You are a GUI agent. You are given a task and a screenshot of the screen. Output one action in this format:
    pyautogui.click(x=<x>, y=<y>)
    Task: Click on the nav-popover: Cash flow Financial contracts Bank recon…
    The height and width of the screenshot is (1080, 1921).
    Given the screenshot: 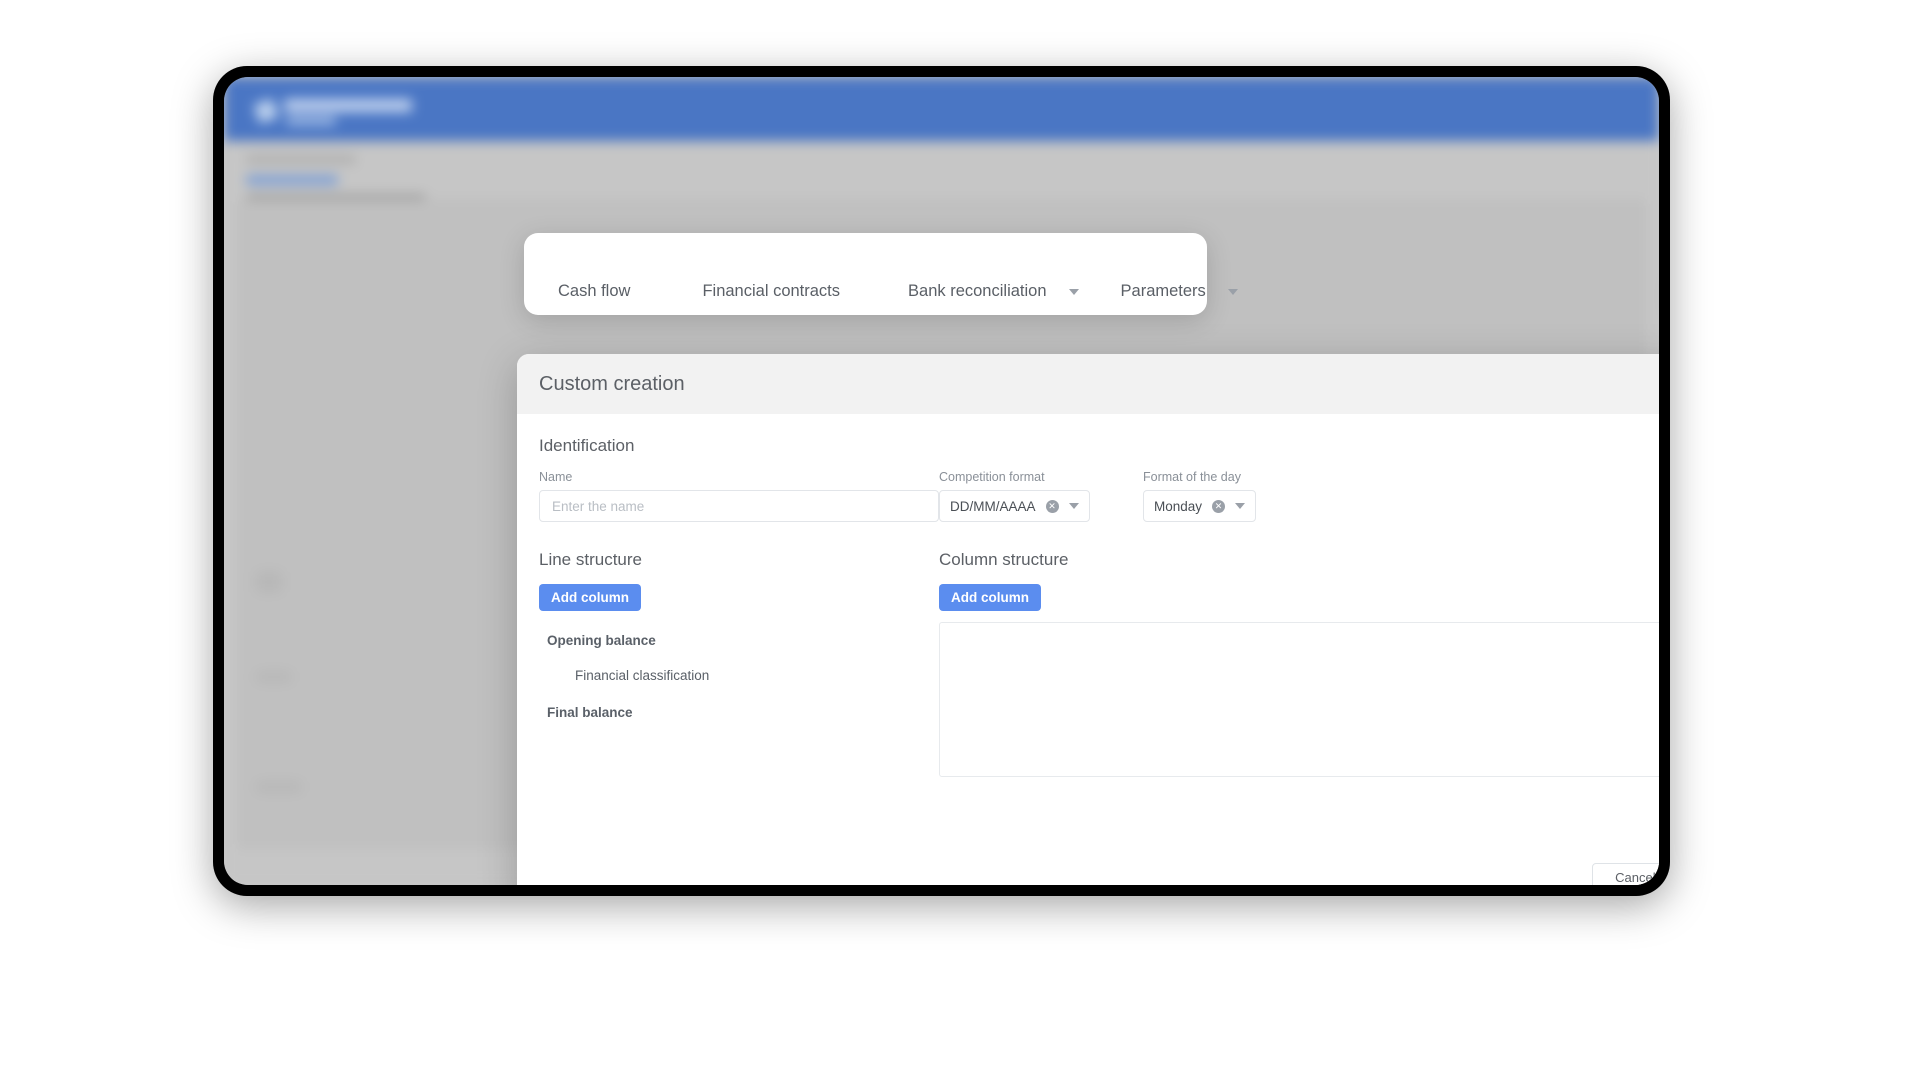 What is the action you would take?
    pyautogui.click(x=881, y=274)
    